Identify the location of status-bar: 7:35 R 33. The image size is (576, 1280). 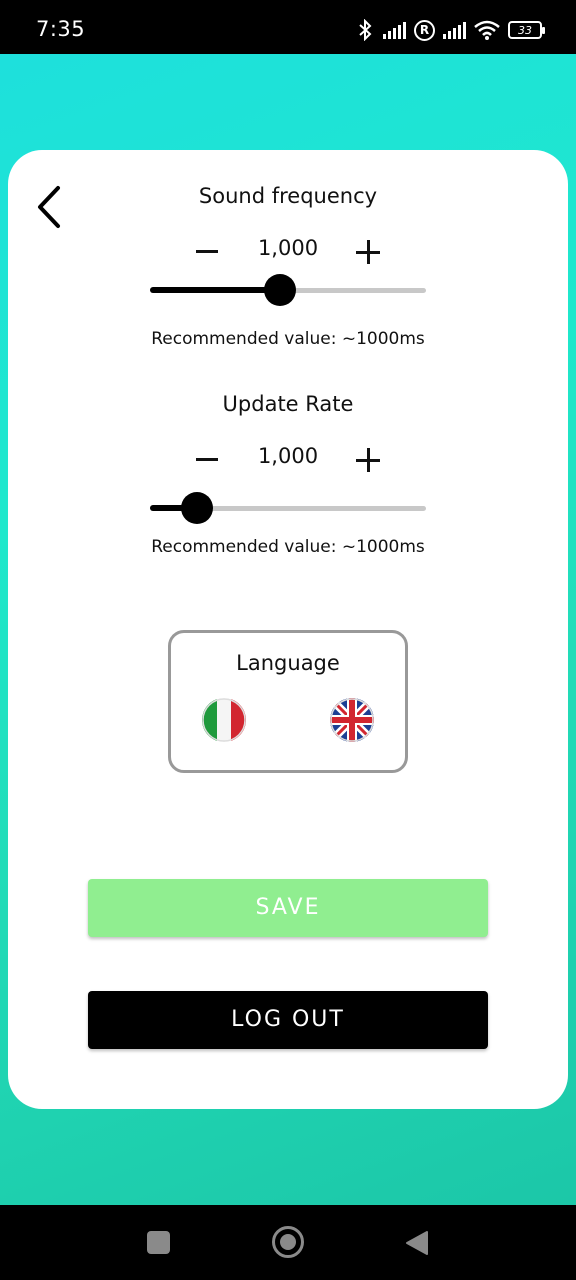
(288, 27).